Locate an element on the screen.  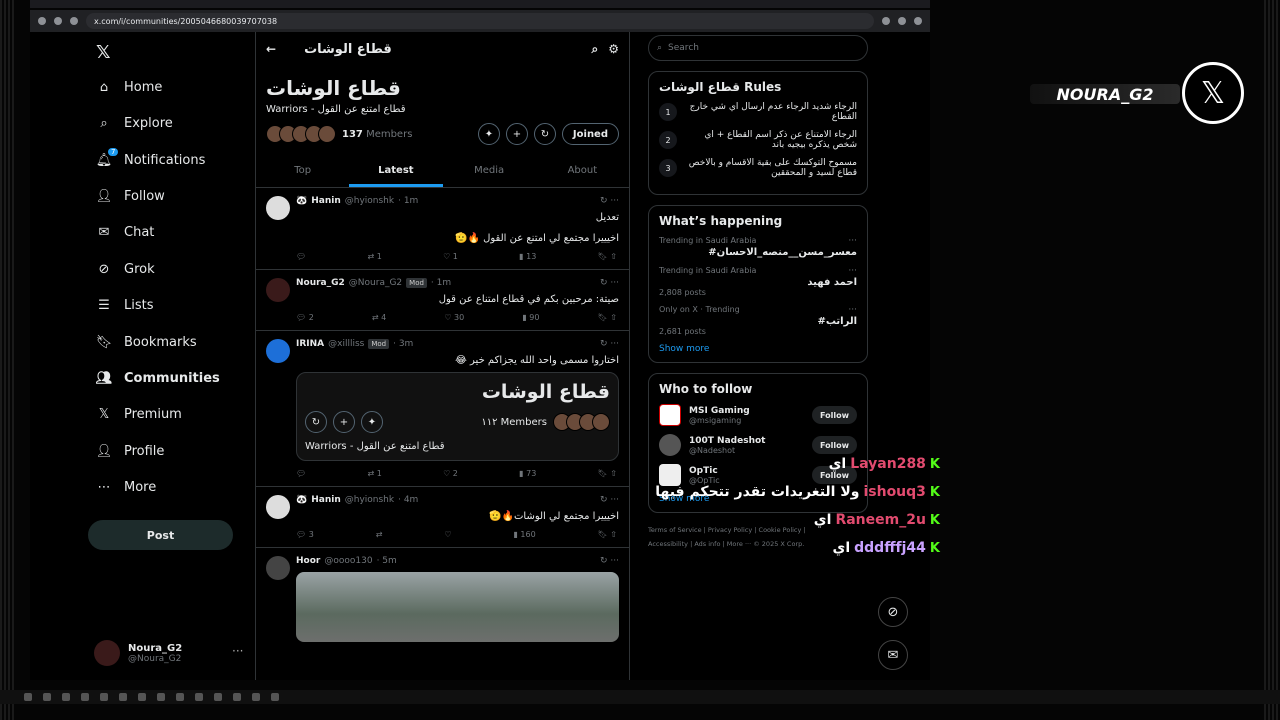
back-arrow-icon: ← is located at coordinates (271, 49).